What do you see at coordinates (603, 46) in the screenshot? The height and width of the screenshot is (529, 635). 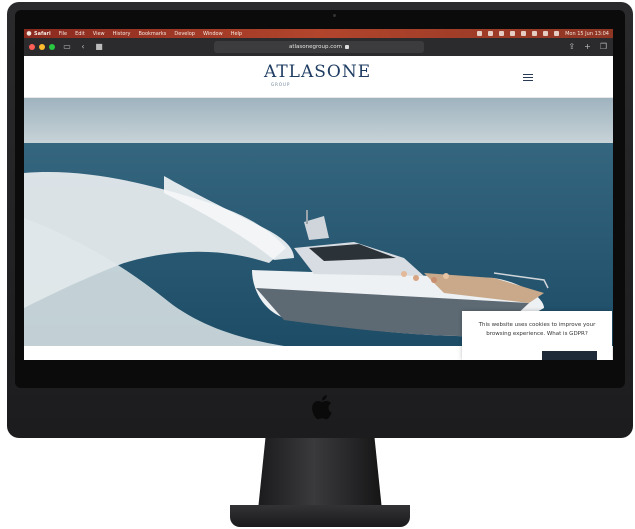 I see `tabs-overview-icon: ❐` at bounding box center [603, 46].